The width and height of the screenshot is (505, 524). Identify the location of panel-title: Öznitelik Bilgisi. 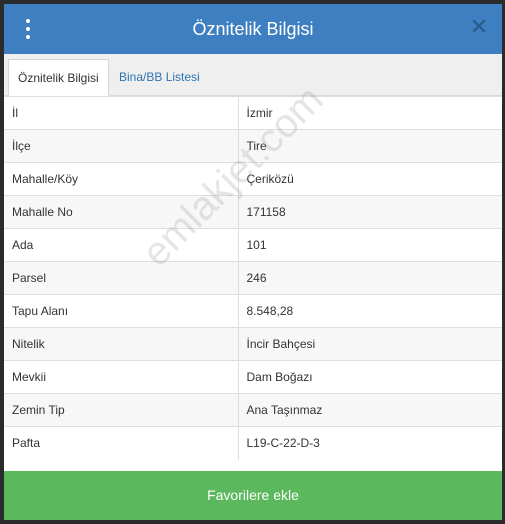
(253, 29).